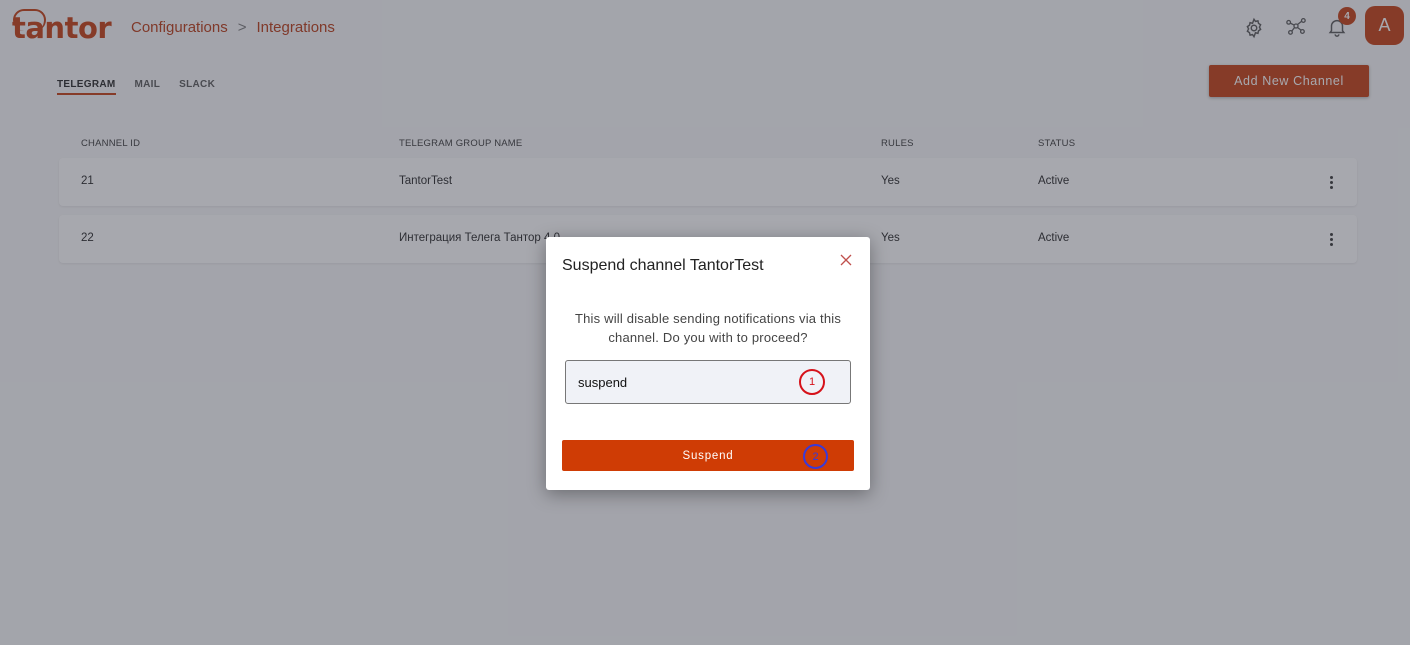 The image size is (1410, 645). Describe the element at coordinates (846, 260) in the screenshot. I see `close-icon` at that location.